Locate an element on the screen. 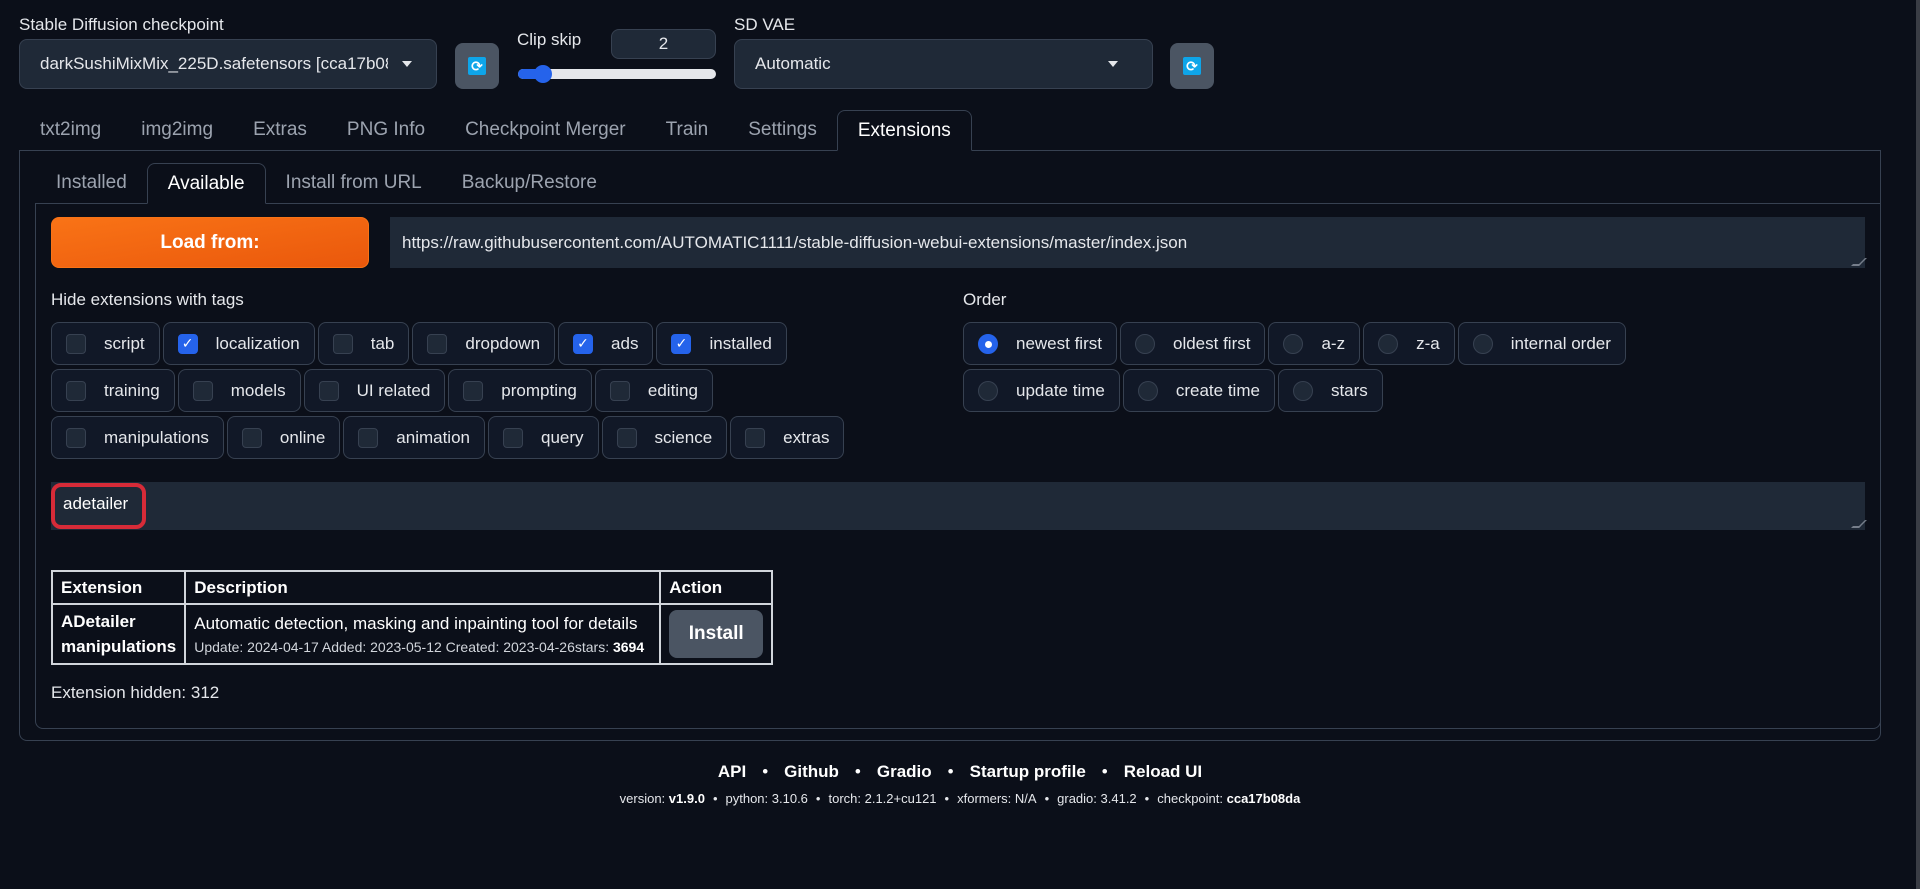 The height and width of the screenshot is (889, 1920). tab-txt2img: txt2img is located at coordinates (70, 130).